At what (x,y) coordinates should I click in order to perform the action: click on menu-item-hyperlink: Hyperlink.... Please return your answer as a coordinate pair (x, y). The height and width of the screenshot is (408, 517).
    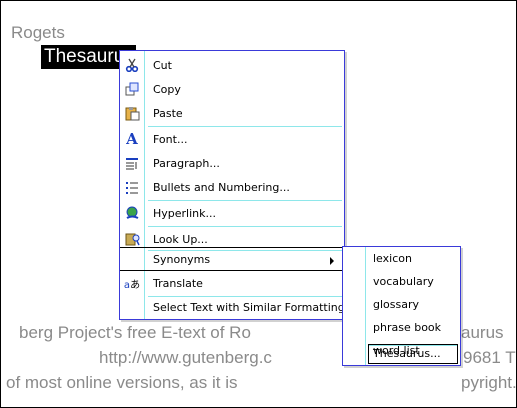
    Looking at the image, I should click on (232, 213).